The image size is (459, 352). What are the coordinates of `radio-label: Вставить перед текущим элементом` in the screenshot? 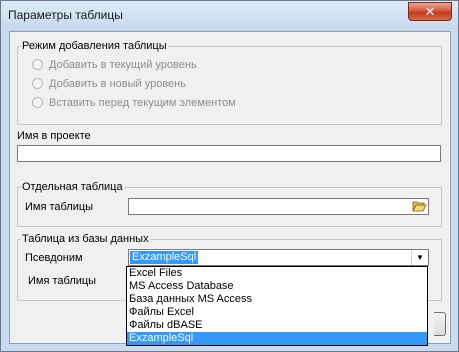 It's located at (142, 103).